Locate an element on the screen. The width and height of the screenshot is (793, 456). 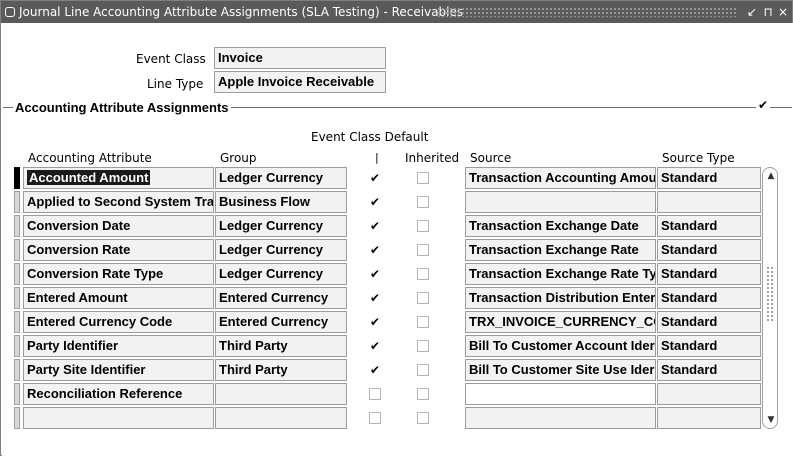
scroll-grip is located at coordinates (770, 294).